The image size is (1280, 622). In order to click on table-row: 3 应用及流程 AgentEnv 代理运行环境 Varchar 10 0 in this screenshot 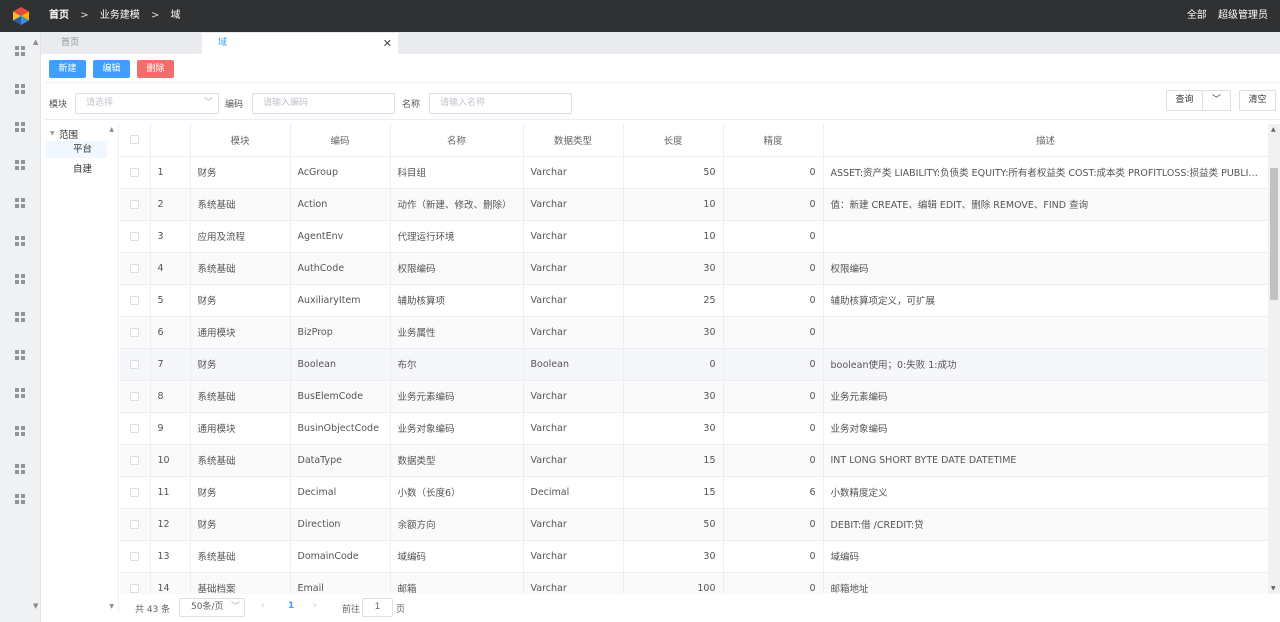, I will do `click(694, 236)`.